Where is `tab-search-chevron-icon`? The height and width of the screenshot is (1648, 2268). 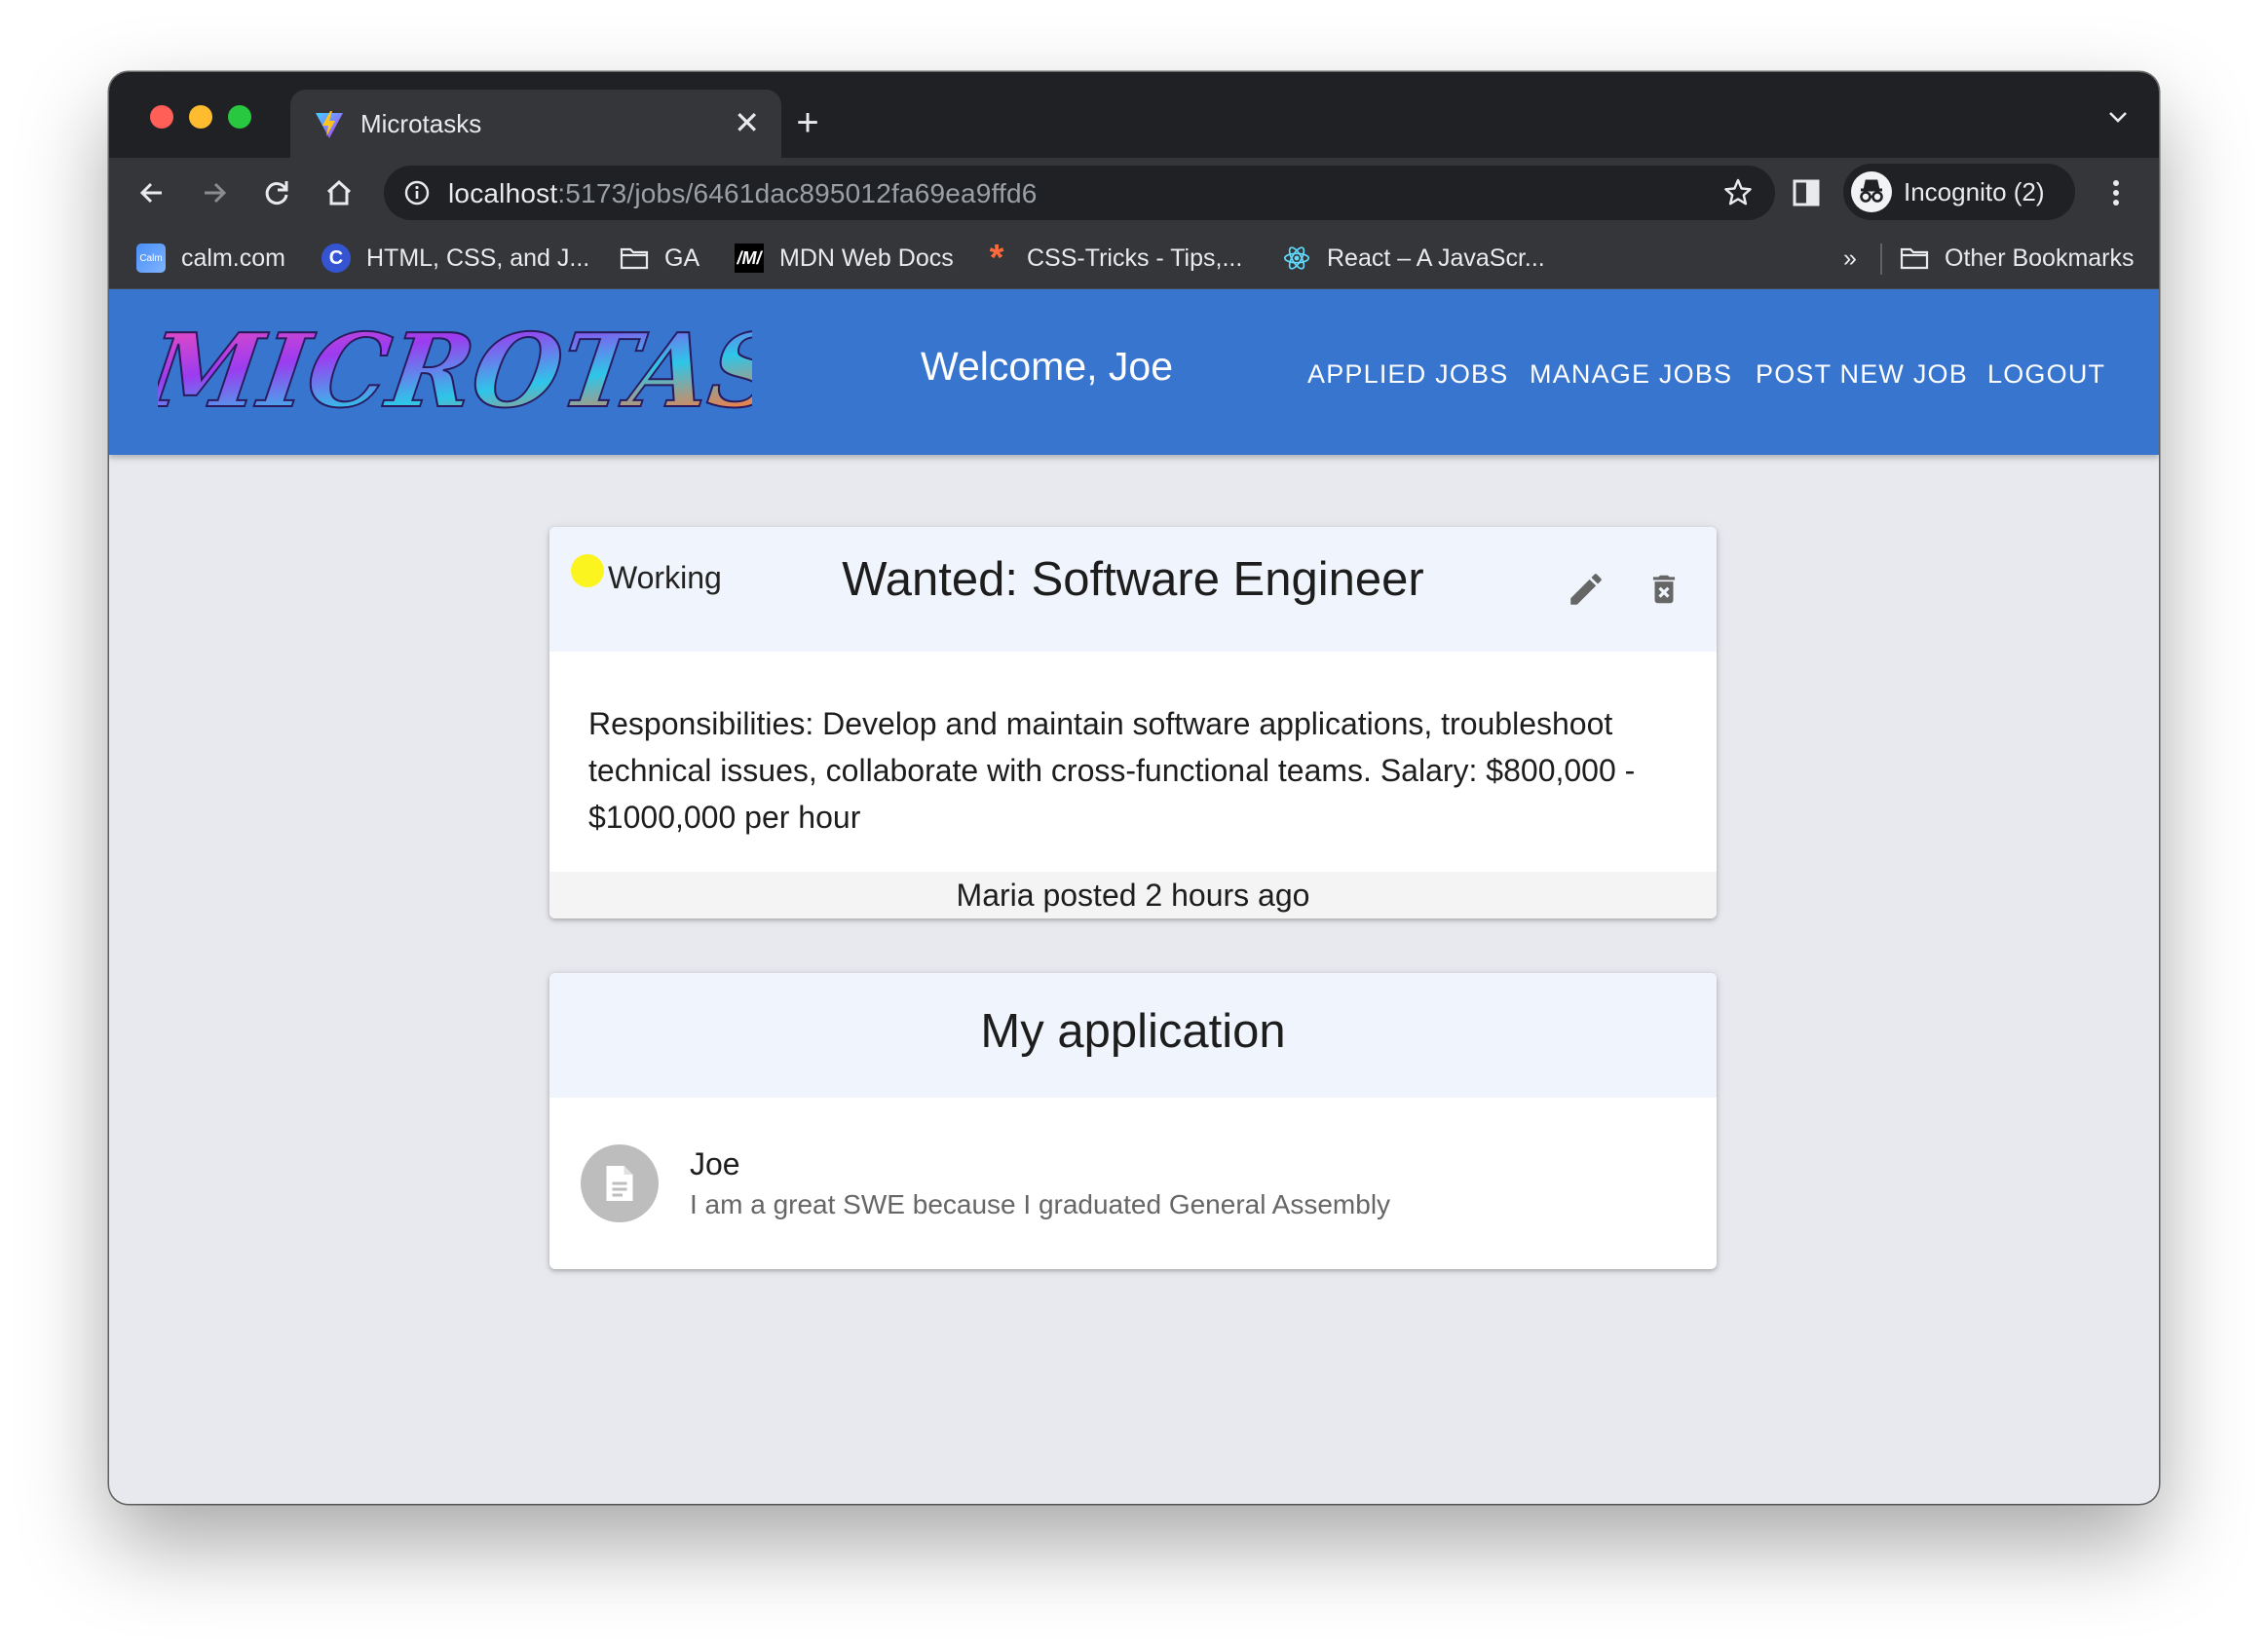
tab-search-chevron-icon is located at coordinates (2118, 117).